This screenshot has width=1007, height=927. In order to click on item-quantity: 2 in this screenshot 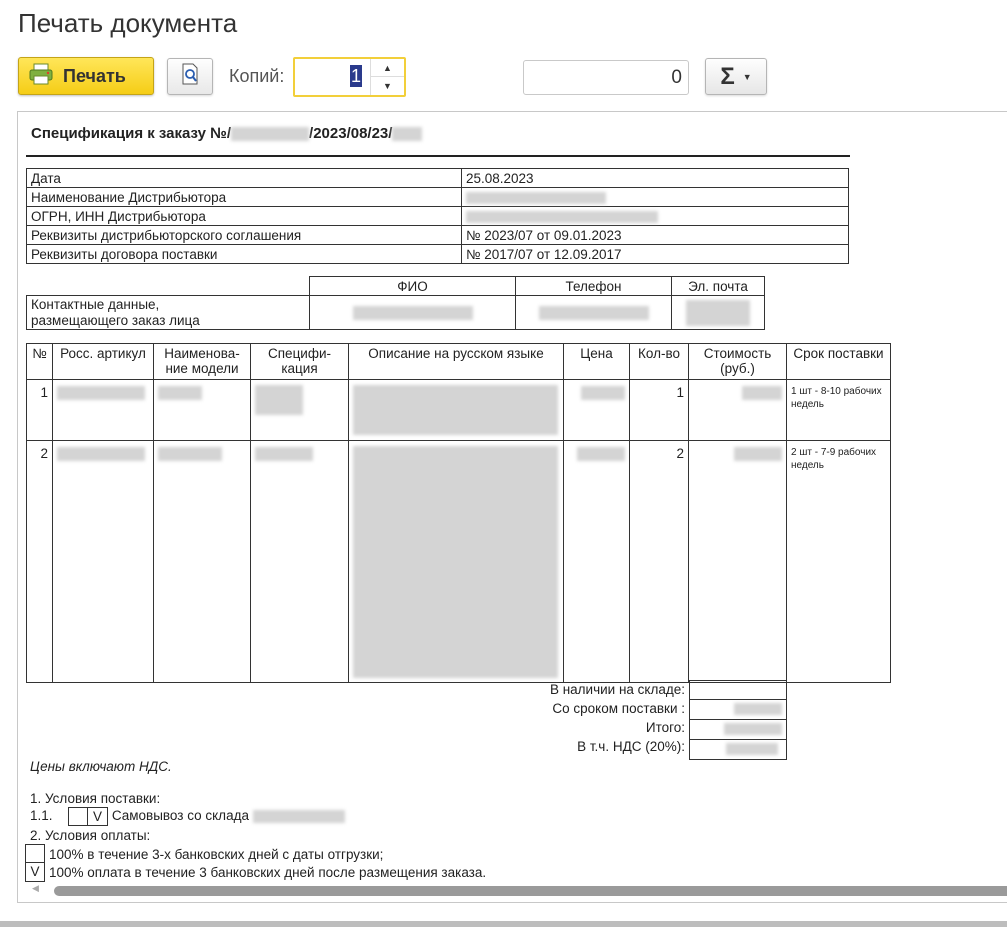, I will do `click(659, 561)`.